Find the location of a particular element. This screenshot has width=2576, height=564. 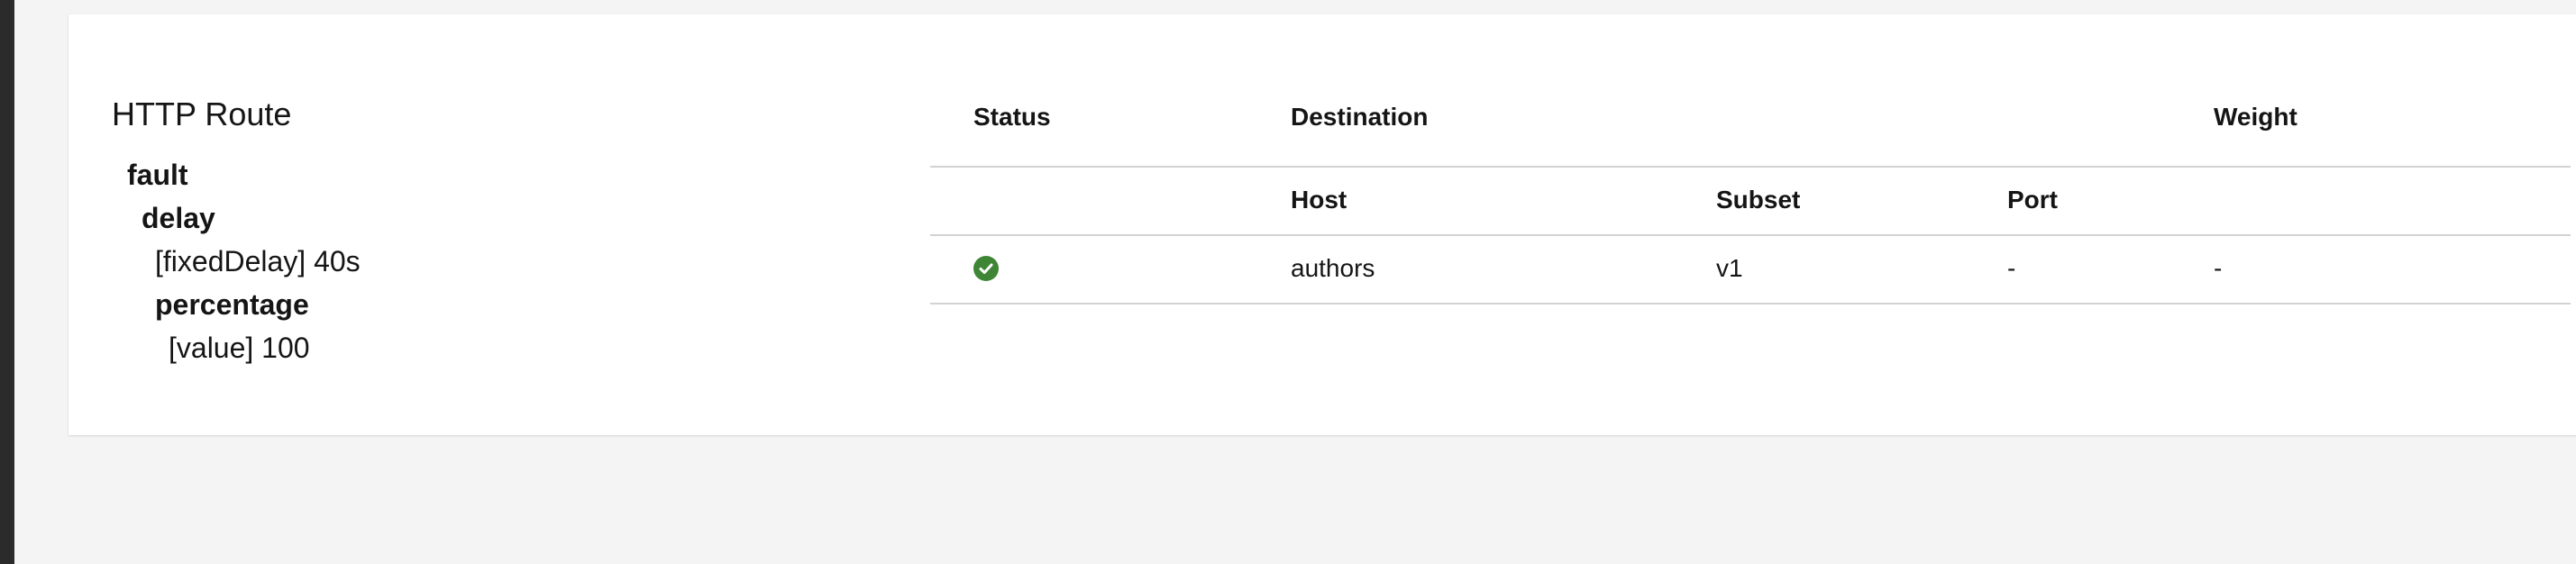

header-status: Status is located at coordinates (1012, 117).